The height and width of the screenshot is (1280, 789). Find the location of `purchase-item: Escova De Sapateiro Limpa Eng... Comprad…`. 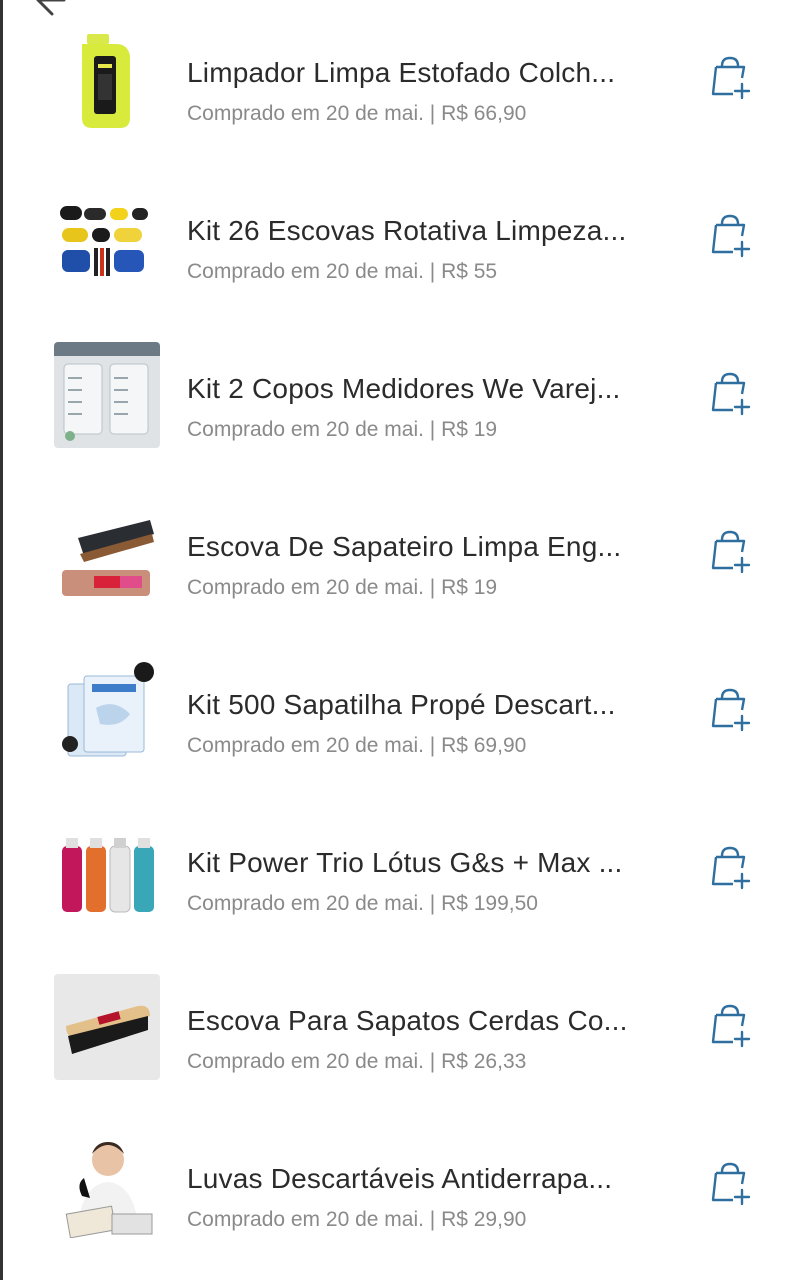

purchase-item: Escova De Sapateiro Limpa Eng... Comprad… is located at coordinates (394, 553).